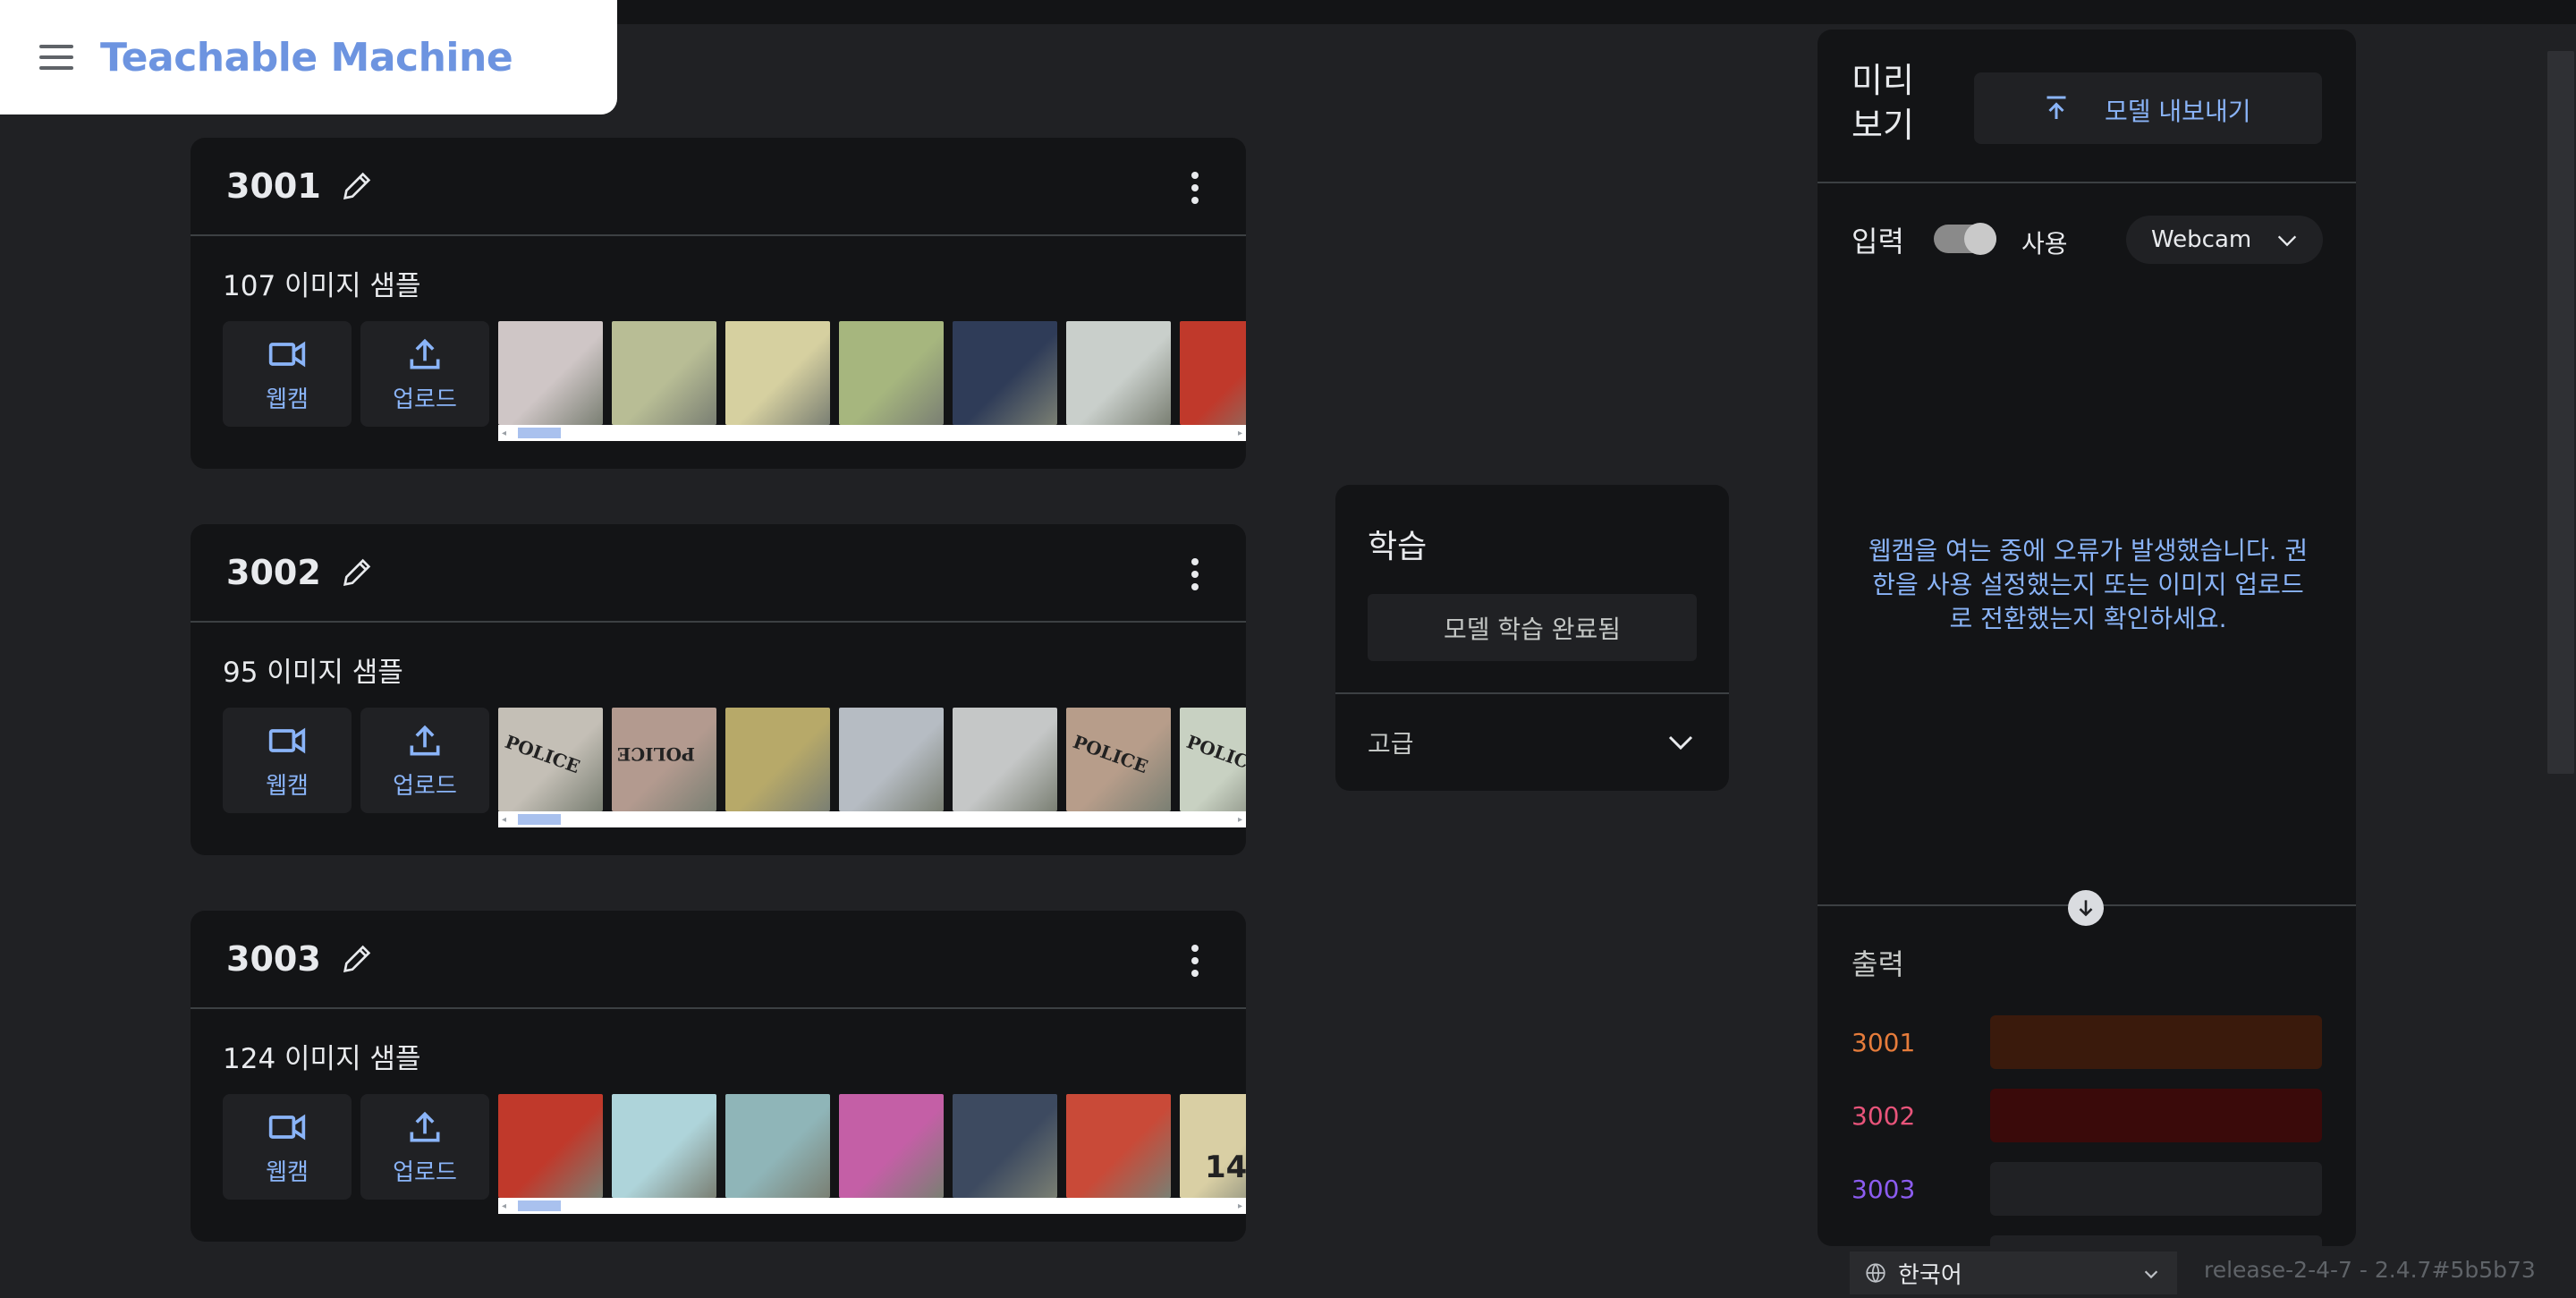  What do you see at coordinates (1930, 1275) in the screenshot?
I see `language-label: 한국어` at bounding box center [1930, 1275].